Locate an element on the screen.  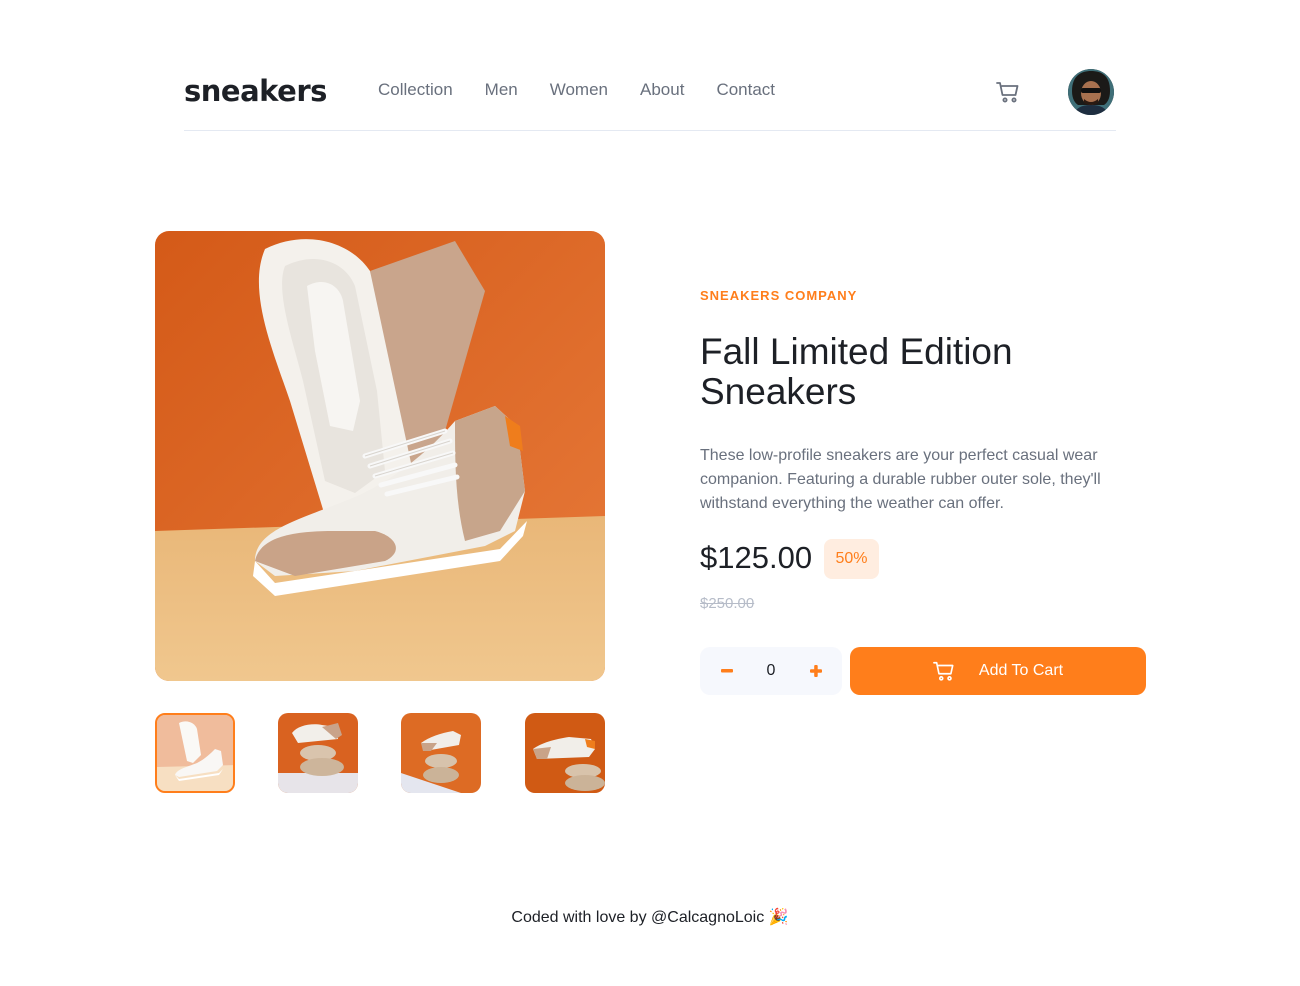
quantity-stepper: 0 is located at coordinates (771, 671).